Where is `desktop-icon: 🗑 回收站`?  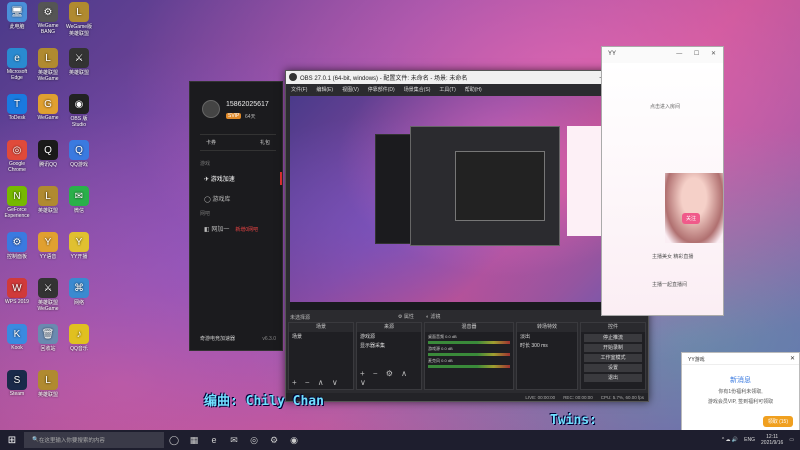 desktop-icon: 🗑 回收站 is located at coordinates (48, 338).